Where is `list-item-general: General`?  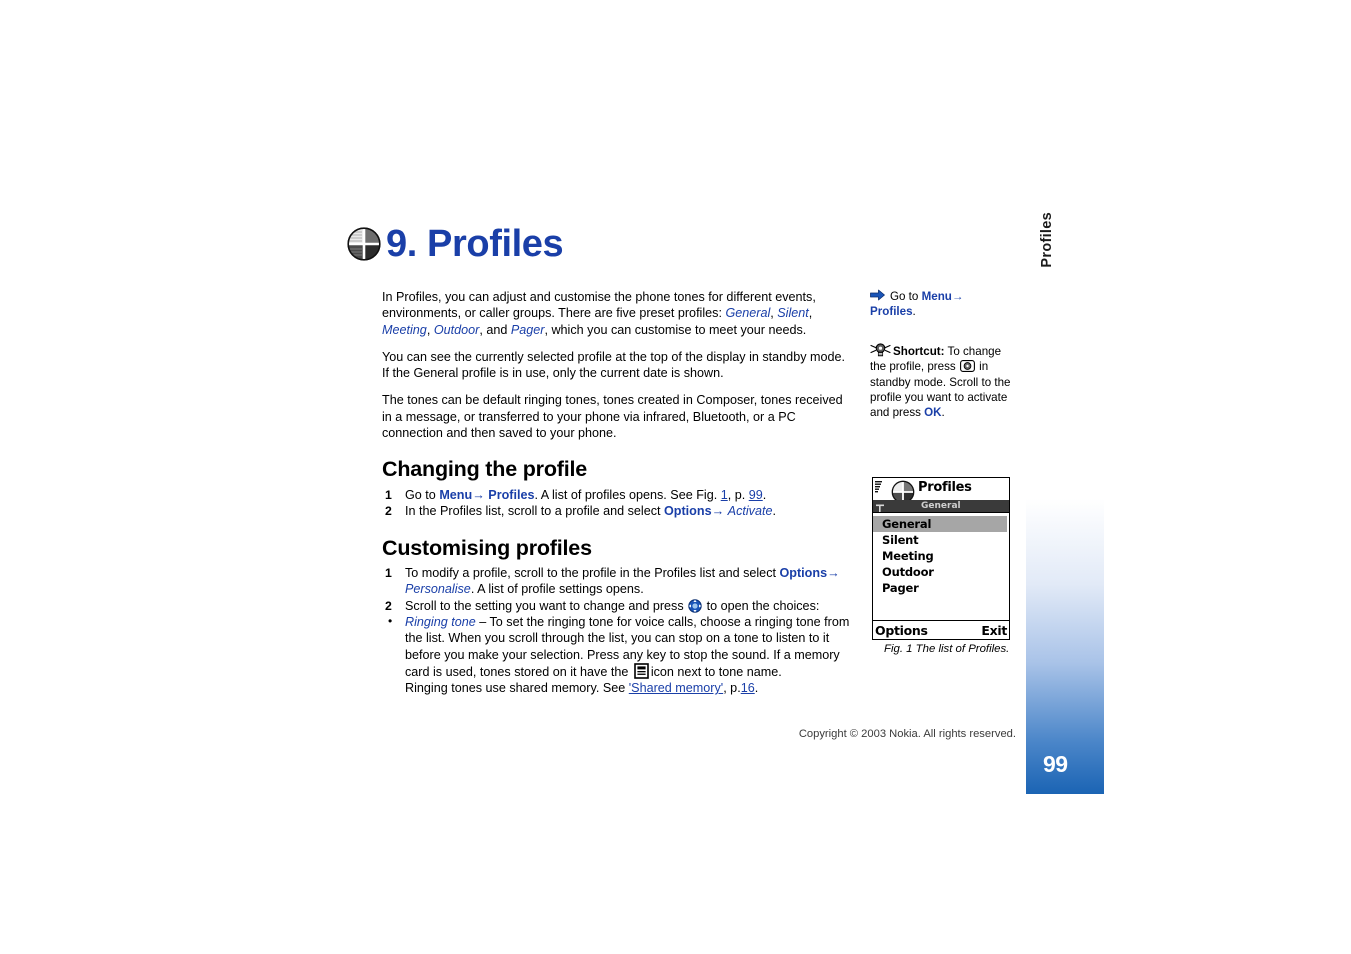 list-item-general: General is located at coordinates (940, 524).